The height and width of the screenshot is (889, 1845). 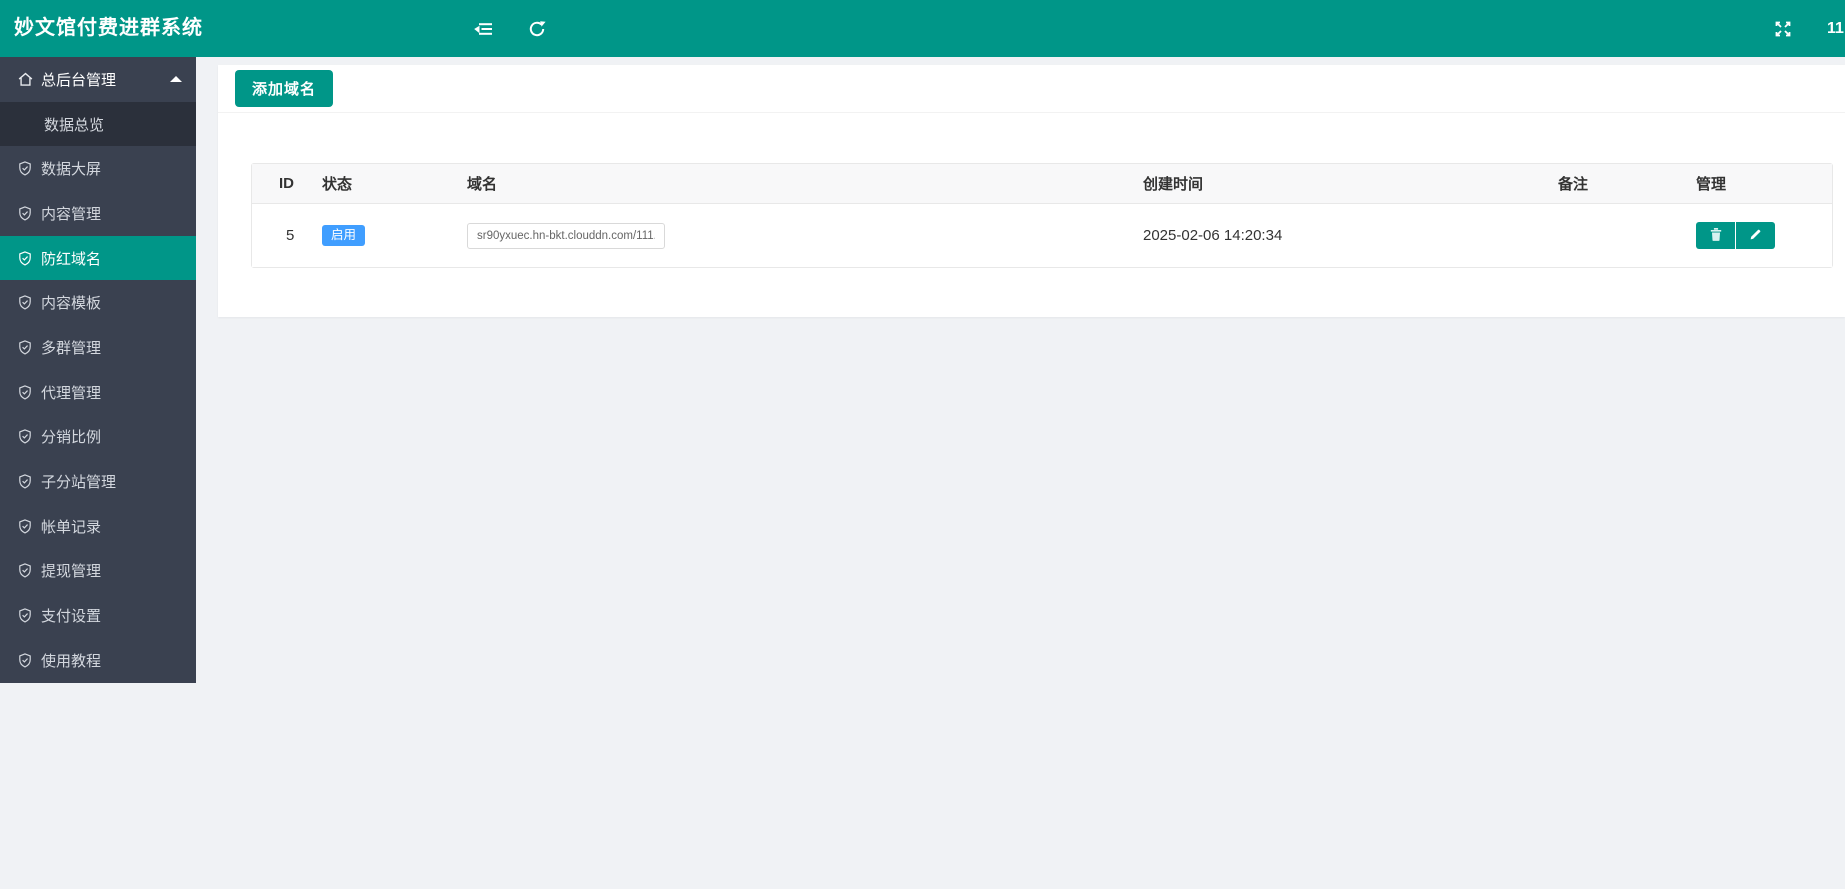 What do you see at coordinates (71, 572) in the screenshot?
I see `sidebar-item-label: 提现管理` at bounding box center [71, 572].